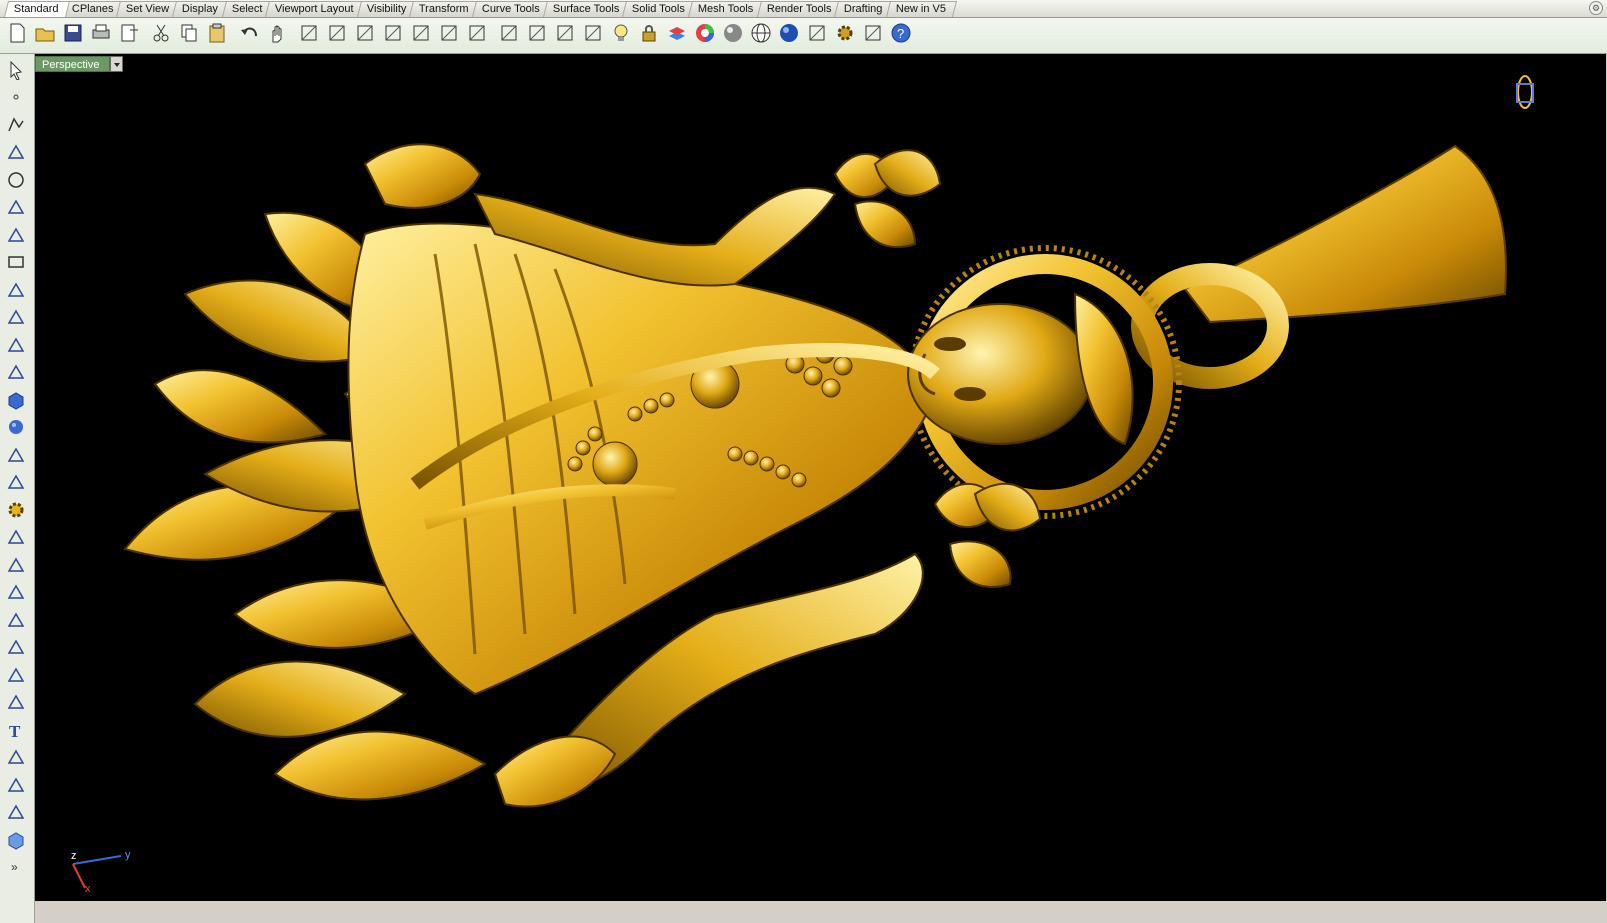 The width and height of the screenshot is (1607, 923). I want to click on point-on-button, so click(593, 34).